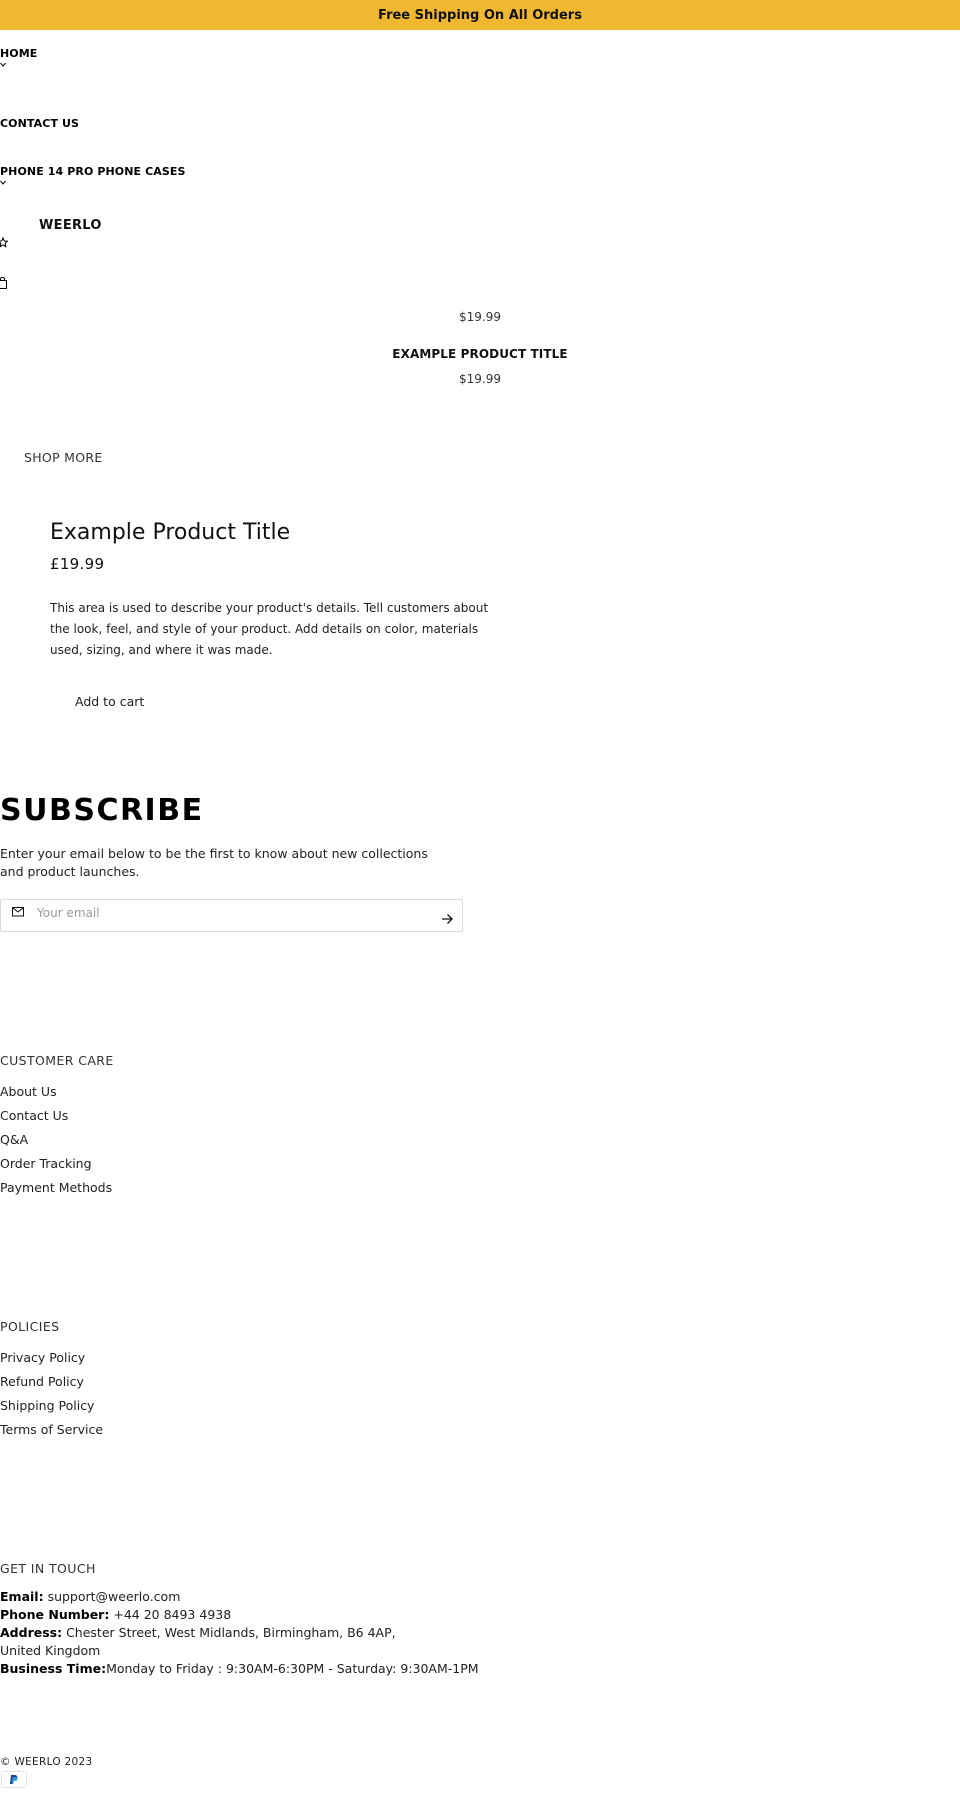 This screenshot has width=960, height=1813. What do you see at coordinates (77, 564) in the screenshot?
I see `featured-product-price: £19.99` at bounding box center [77, 564].